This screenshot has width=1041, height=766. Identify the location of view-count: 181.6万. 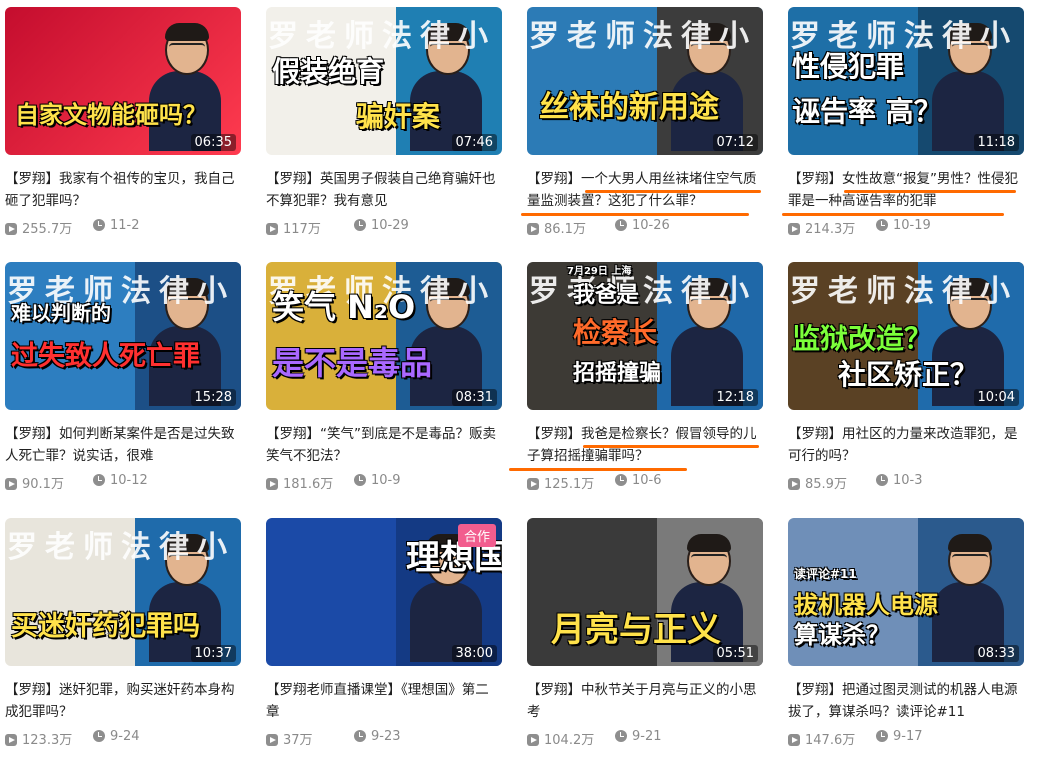
(308, 484).